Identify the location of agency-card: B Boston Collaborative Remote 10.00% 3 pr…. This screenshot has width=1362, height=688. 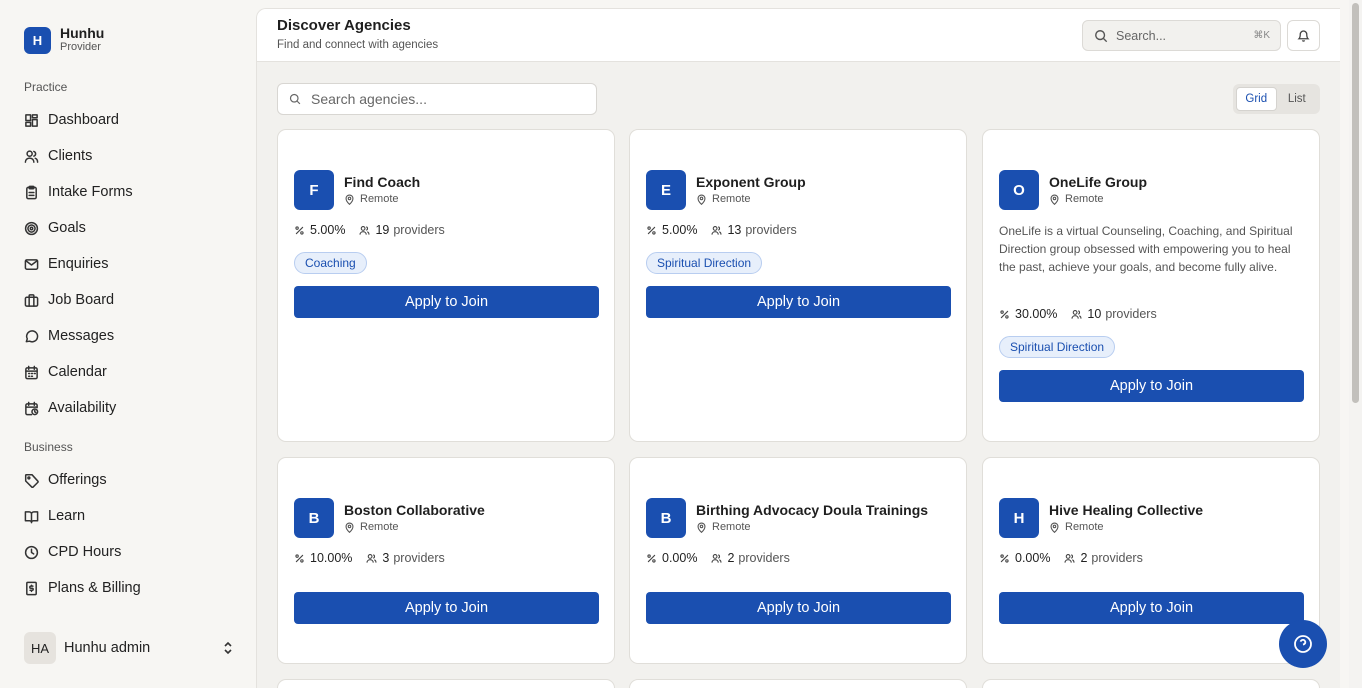
(446, 560).